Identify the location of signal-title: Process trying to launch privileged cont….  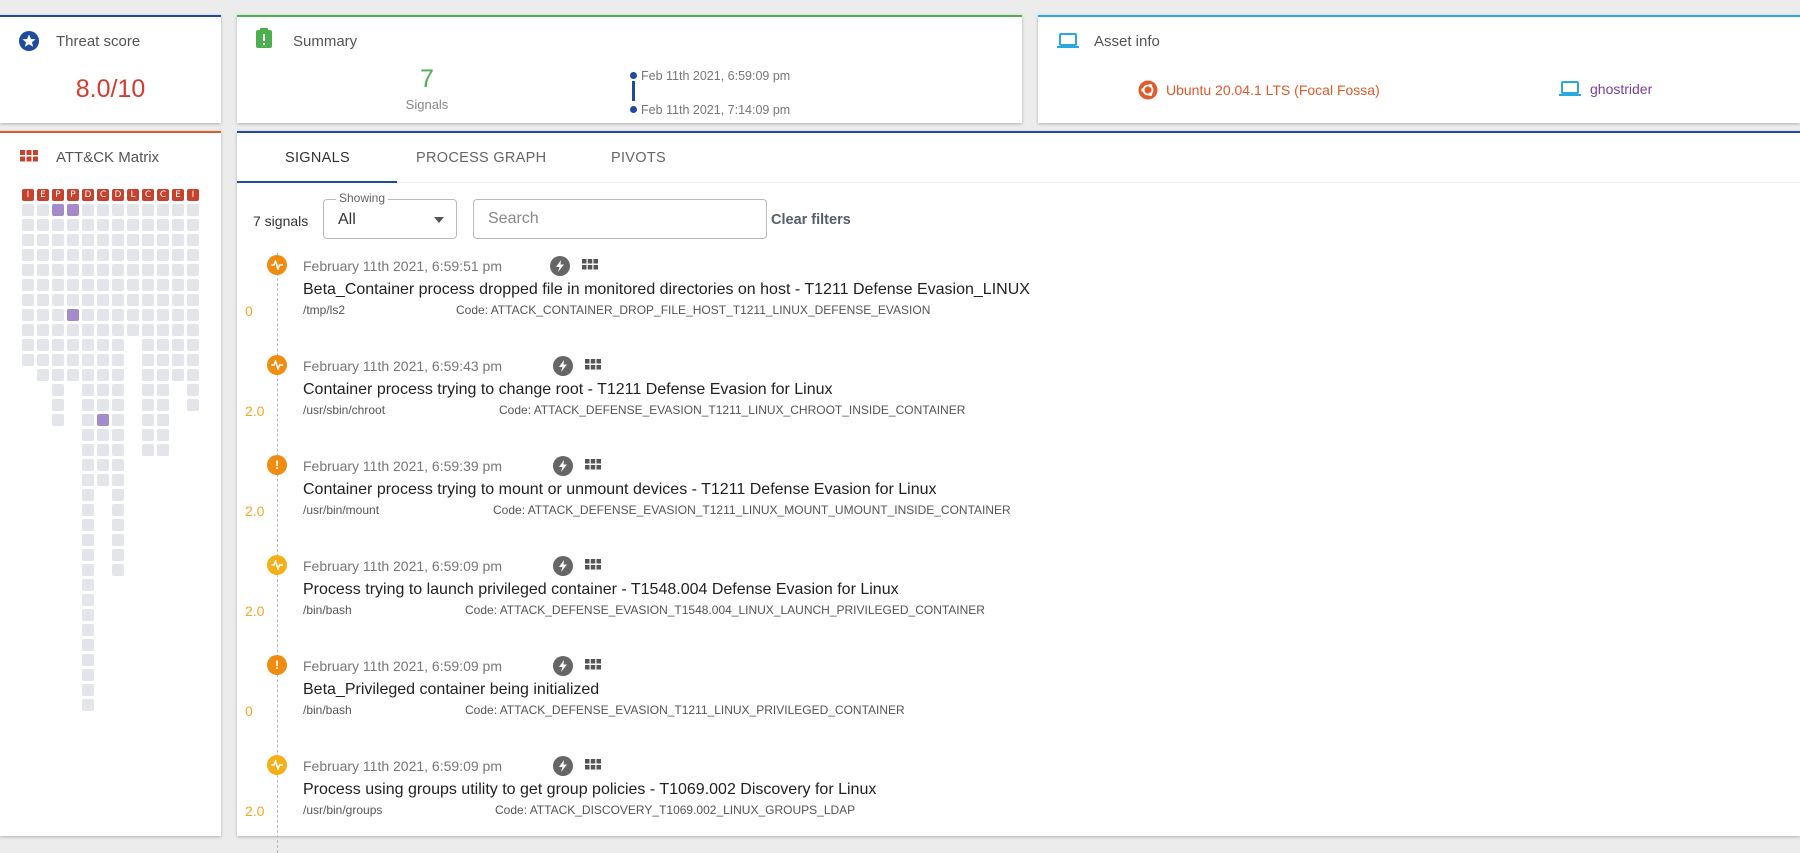
(601, 590).